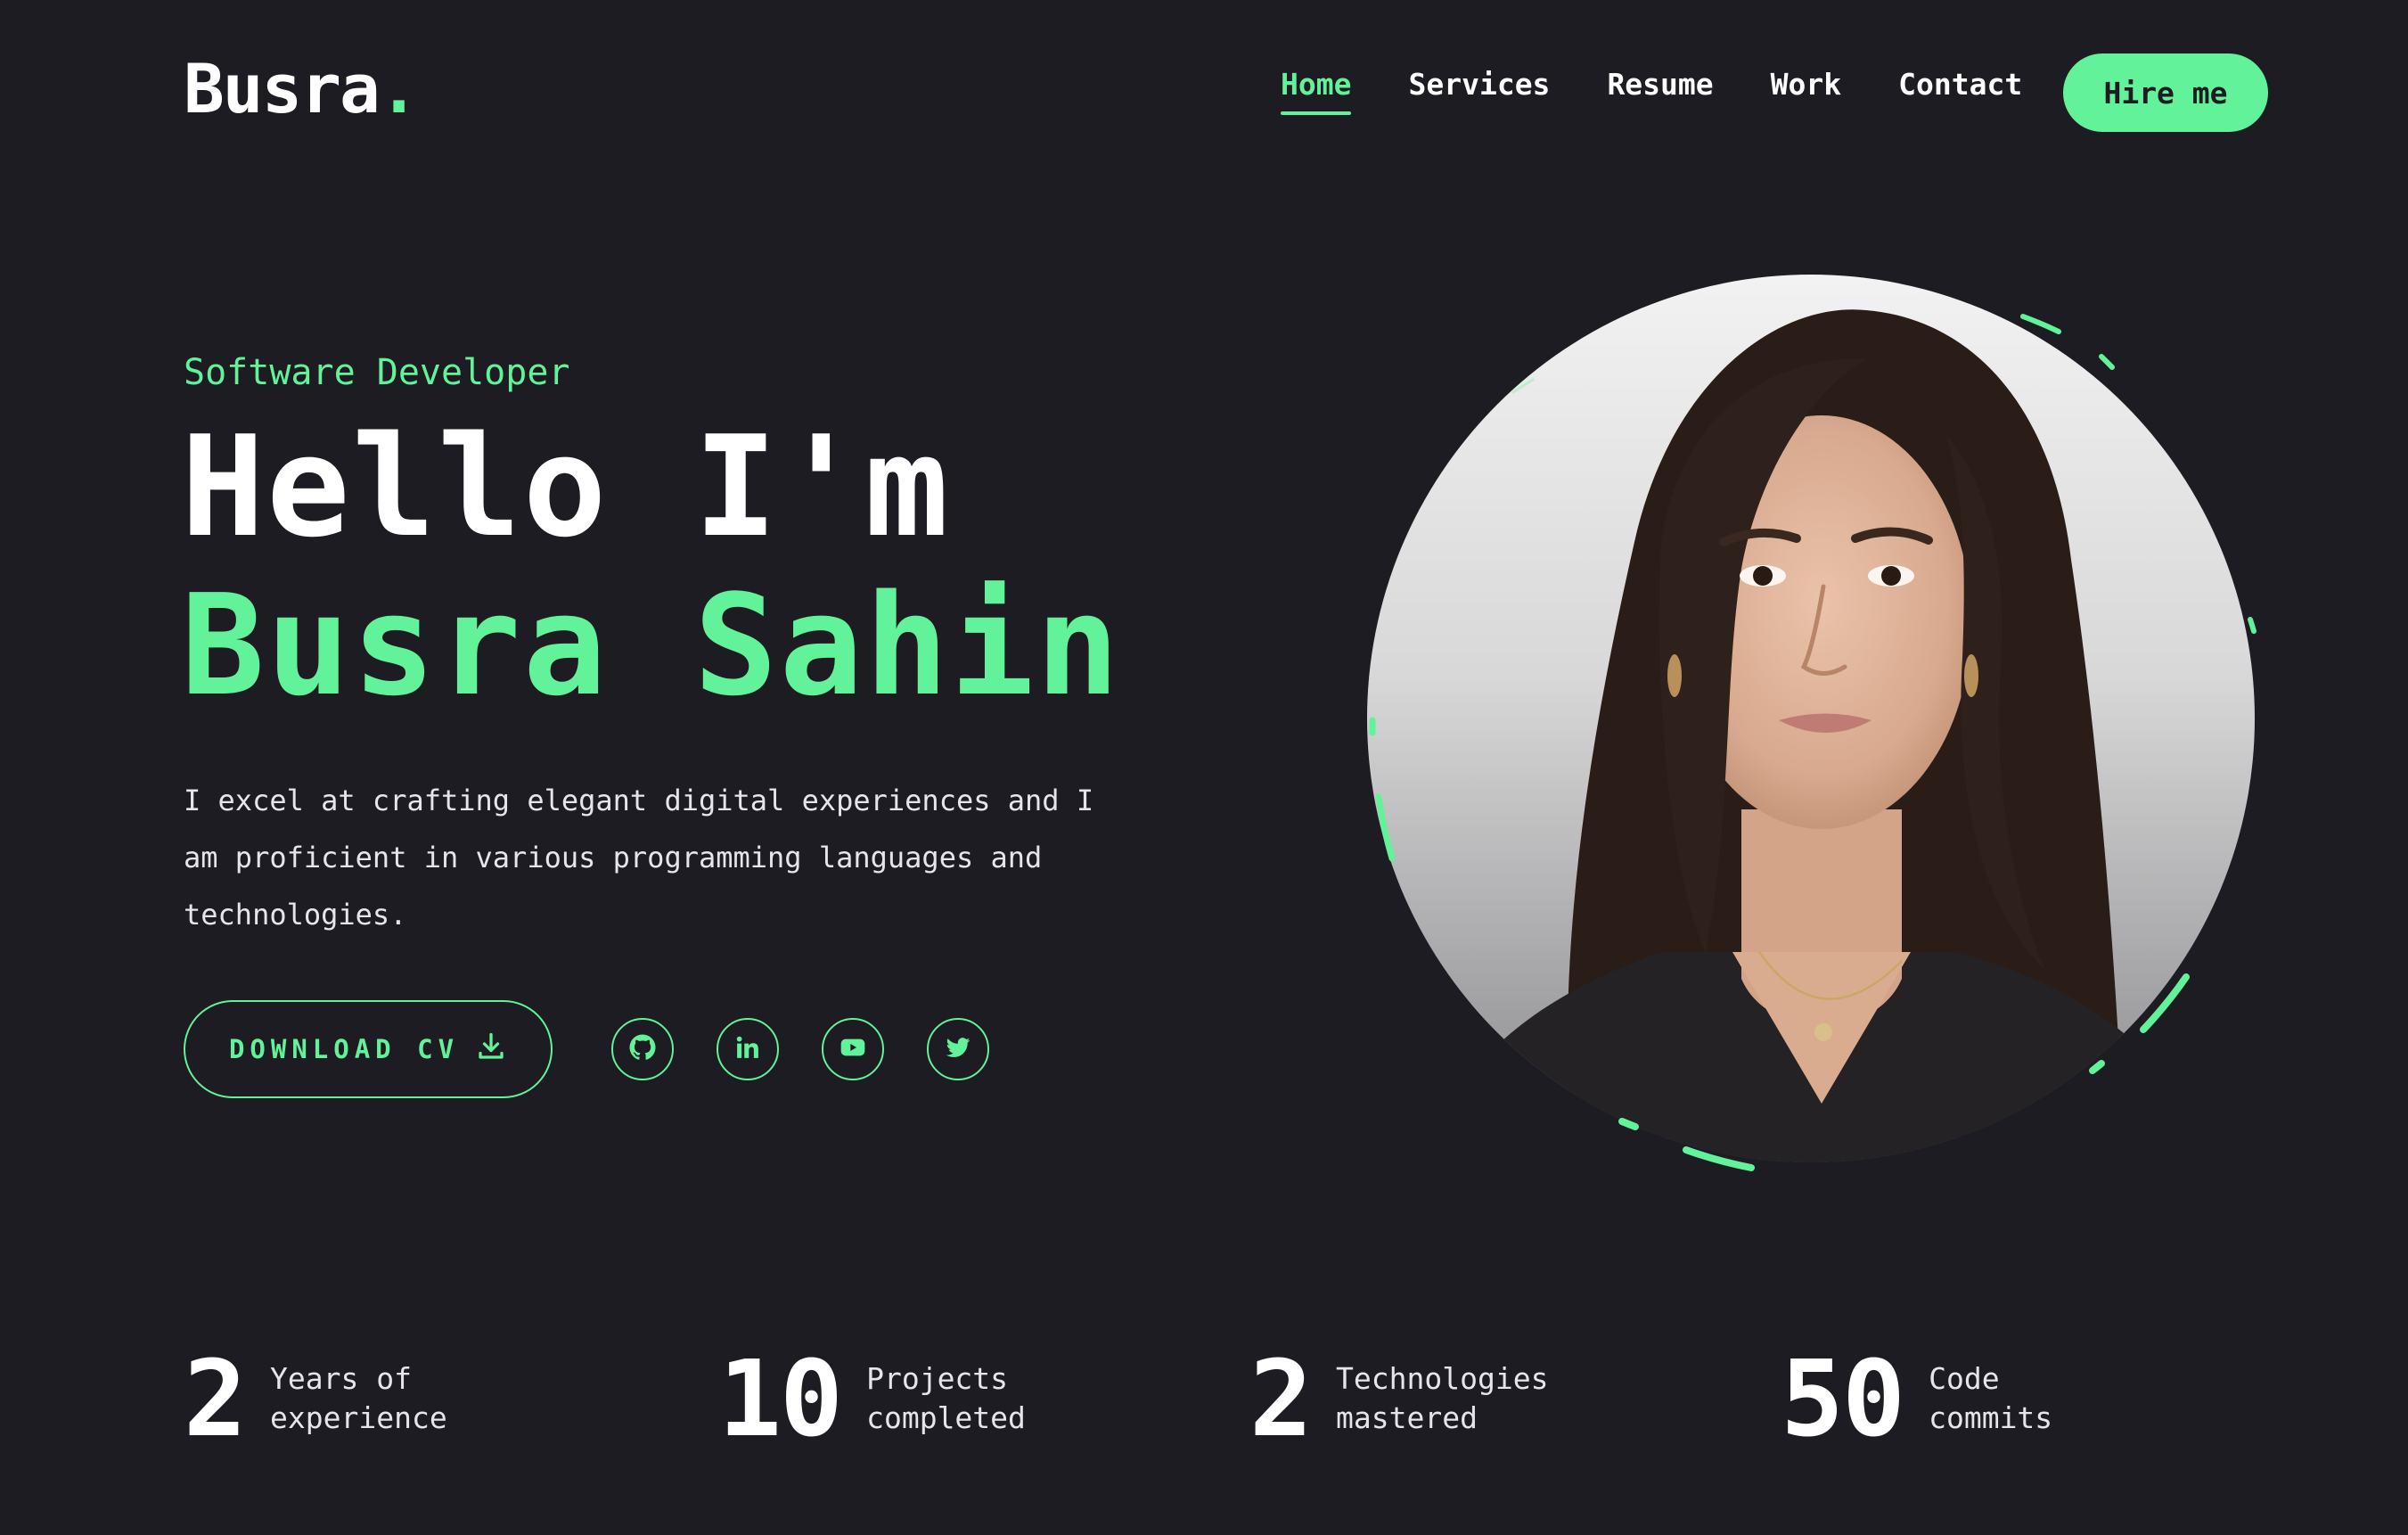  I want to click on youtube-icon, so click(853, 1049).